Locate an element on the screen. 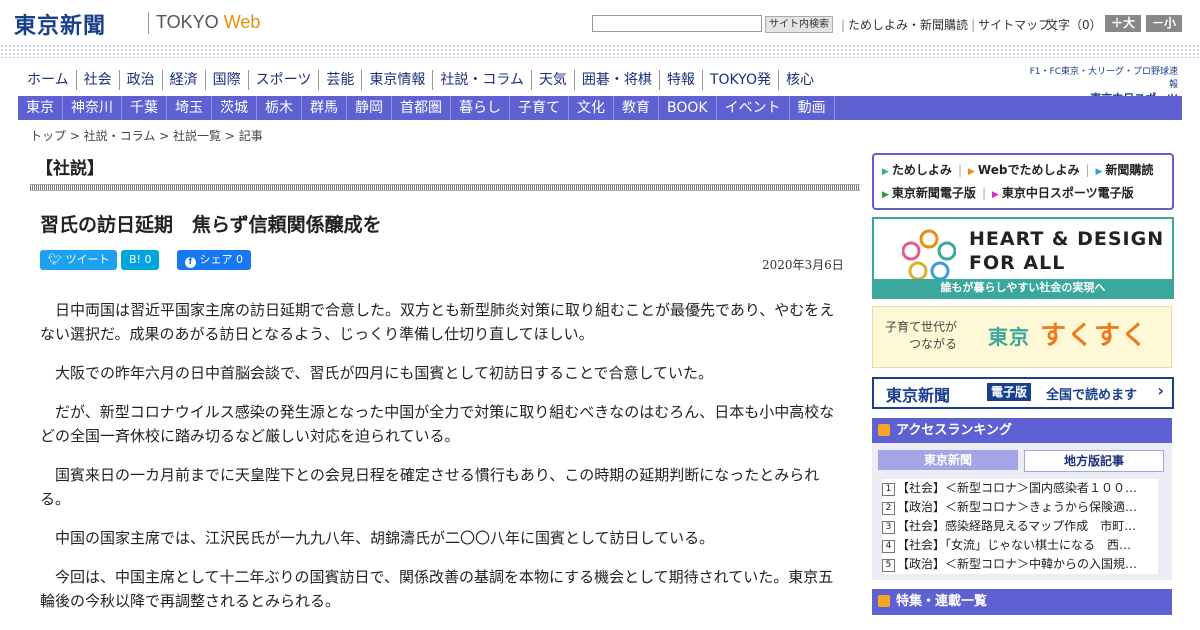  font-size-increase-button: ＋大 is located at coordinates (1123, 23).